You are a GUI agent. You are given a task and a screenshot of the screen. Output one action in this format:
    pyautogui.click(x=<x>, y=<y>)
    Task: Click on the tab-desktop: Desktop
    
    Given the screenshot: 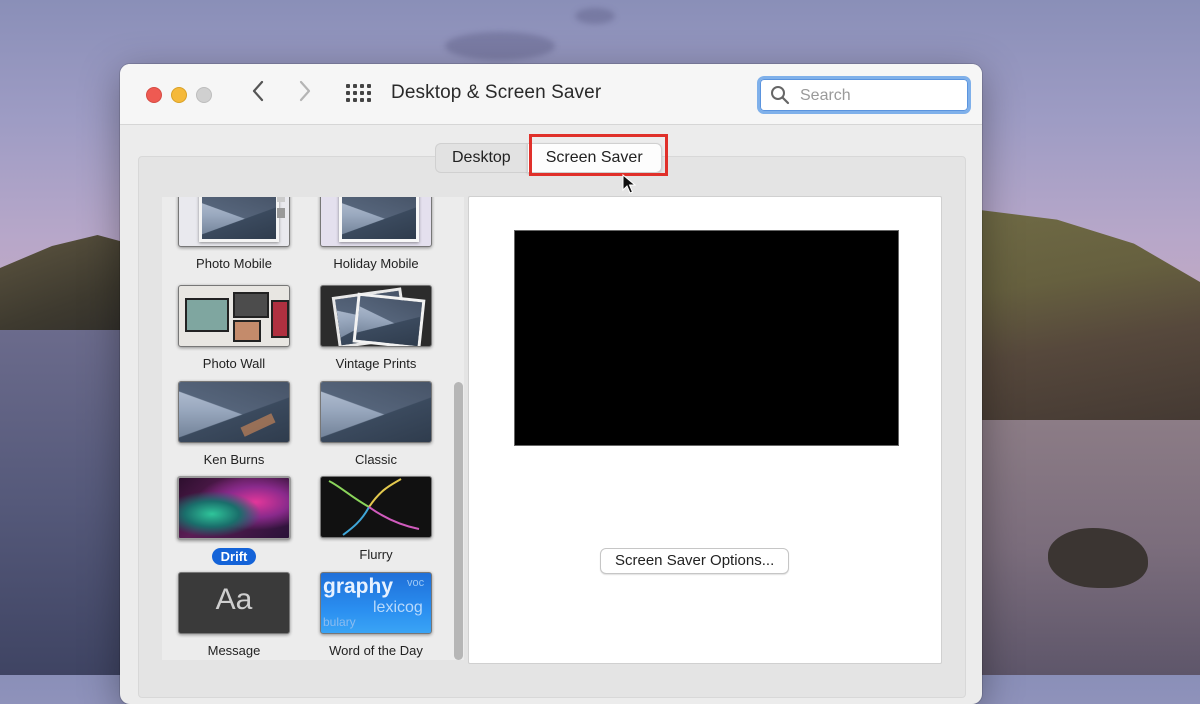 What is the action you would take?
    pyautogui.click(x=481, y=158)
    